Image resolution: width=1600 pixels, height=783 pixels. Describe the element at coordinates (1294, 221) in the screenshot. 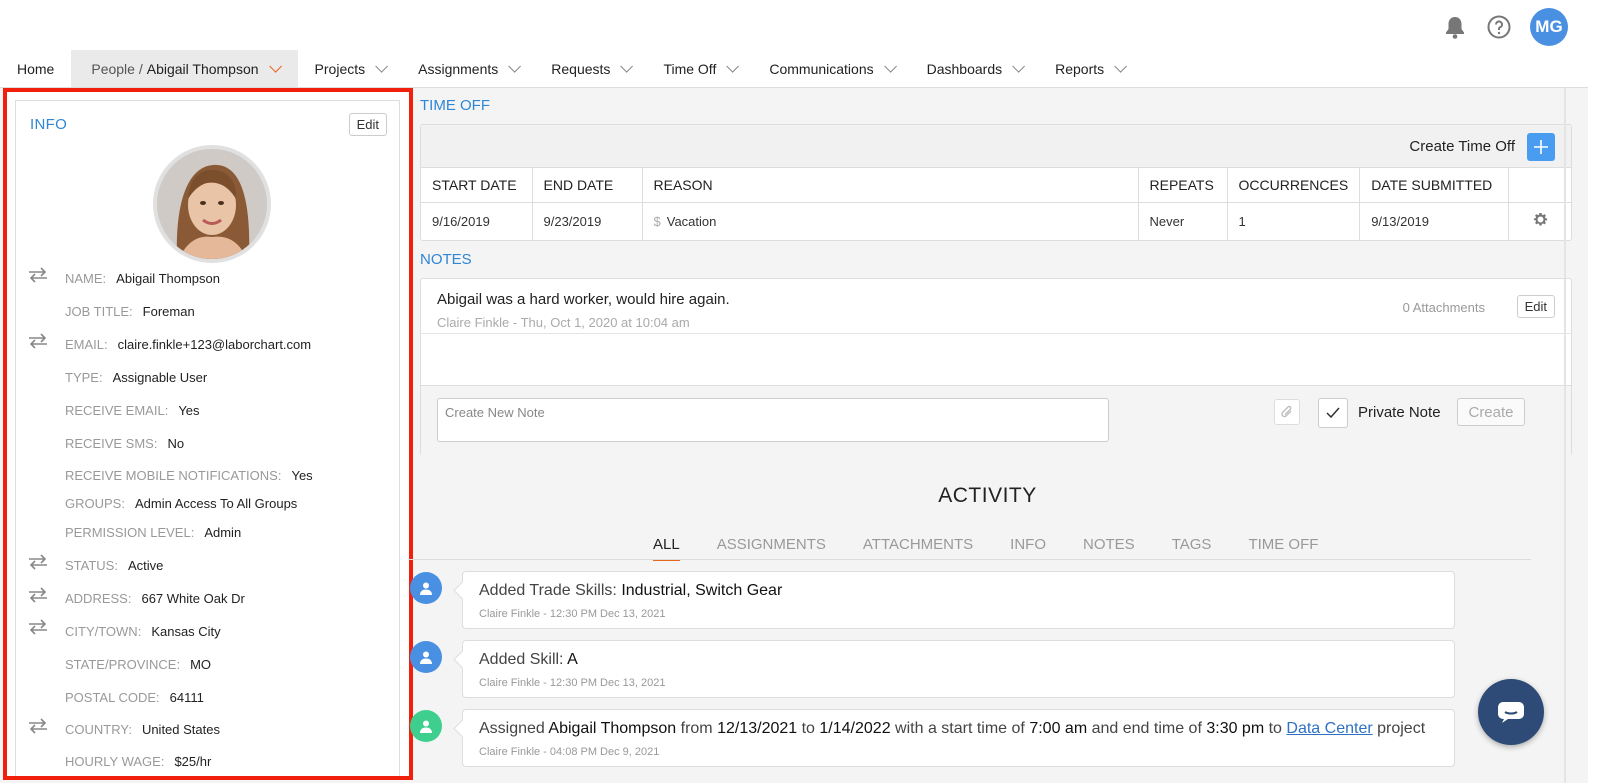

I see `cell-occurrences: 1` at that location.